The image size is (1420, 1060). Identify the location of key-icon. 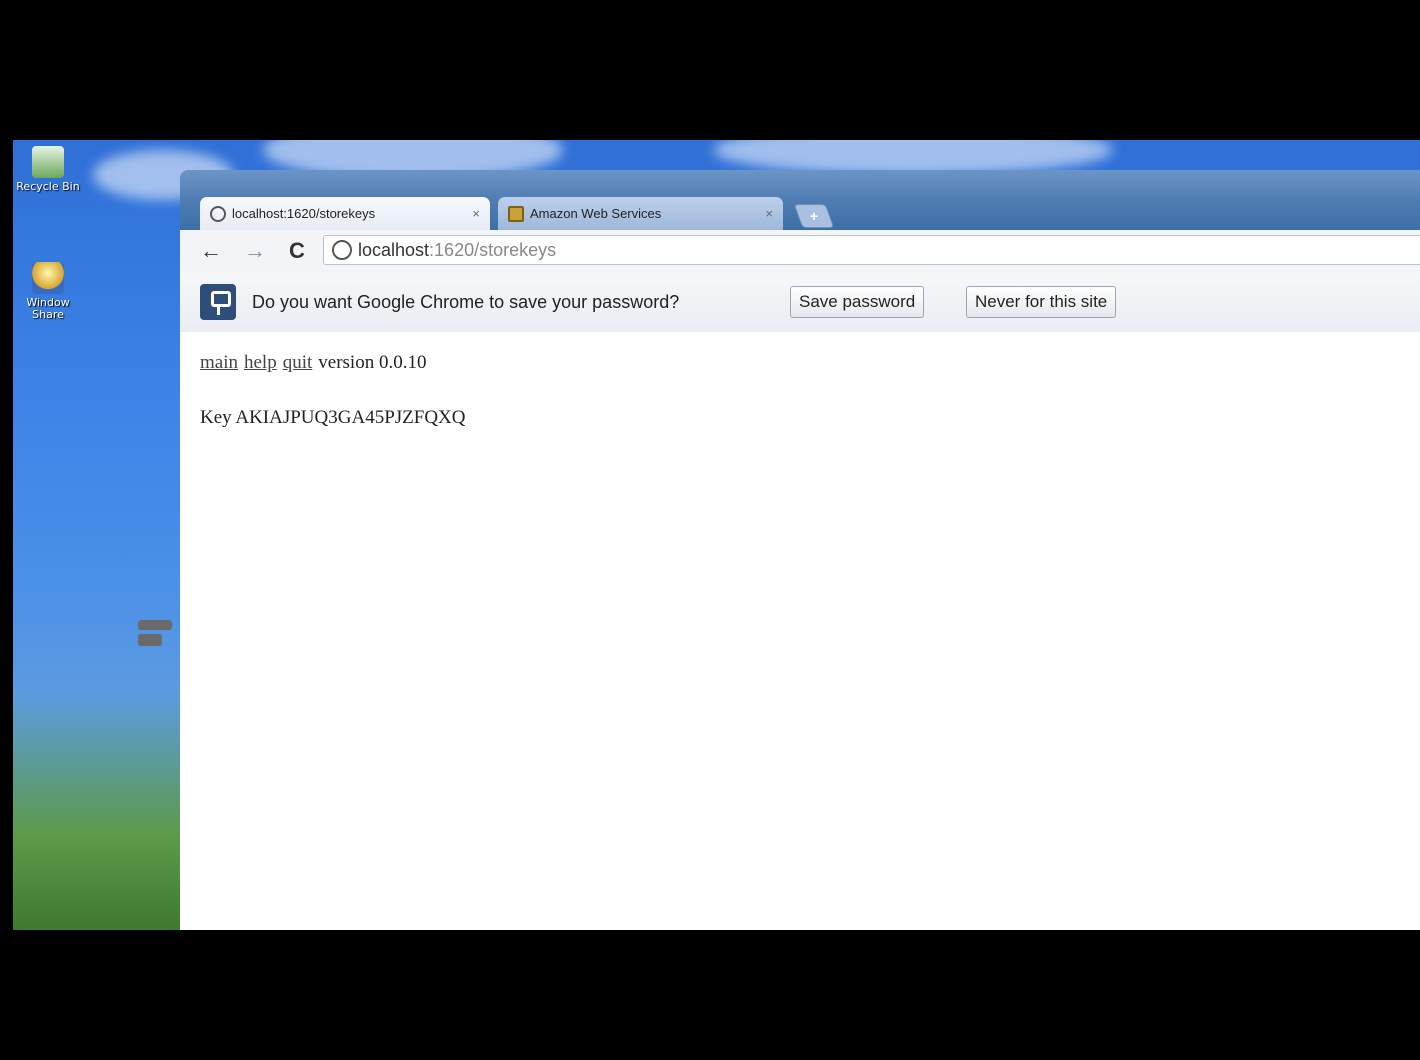
(218, 302).